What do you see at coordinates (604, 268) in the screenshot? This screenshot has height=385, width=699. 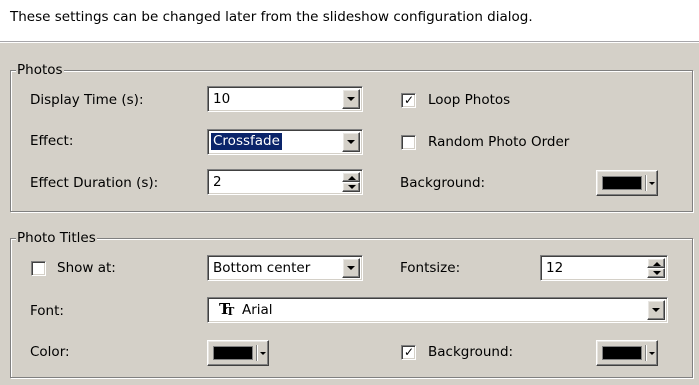 I see `fontsize-spinner: 12` at bounding box center [604, 268].